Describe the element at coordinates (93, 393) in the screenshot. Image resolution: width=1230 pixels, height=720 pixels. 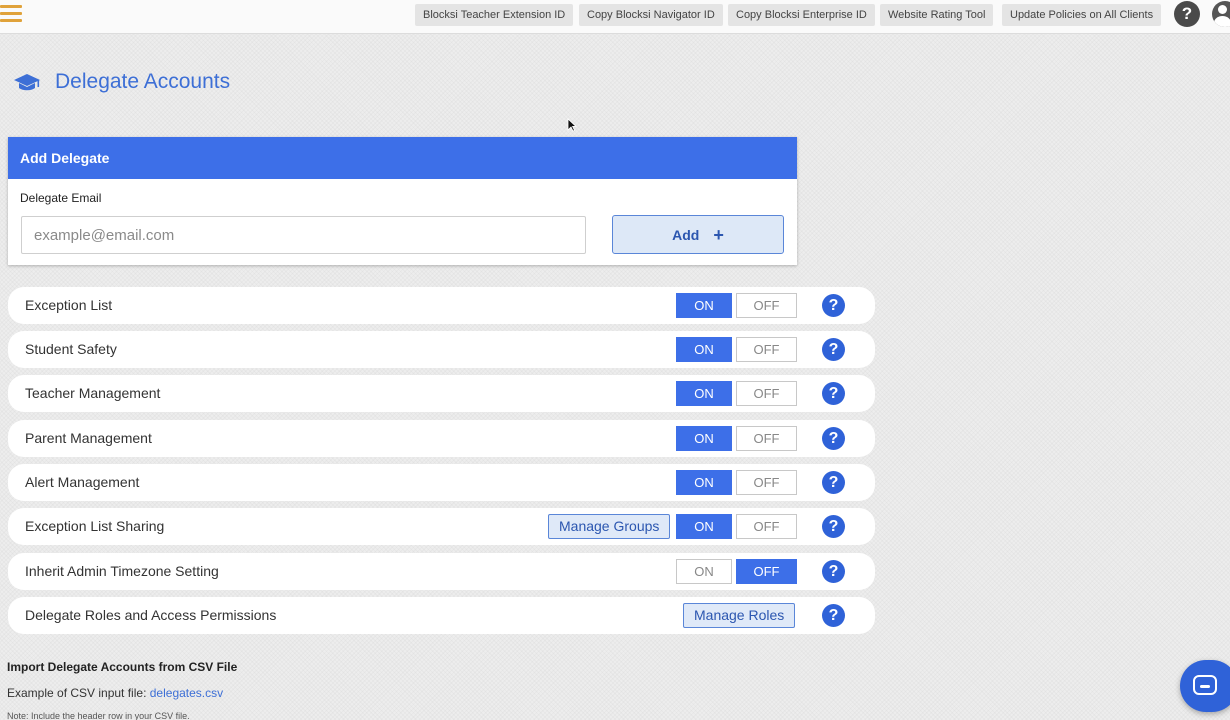
I see `setting-label: Teacher Management` at that location.